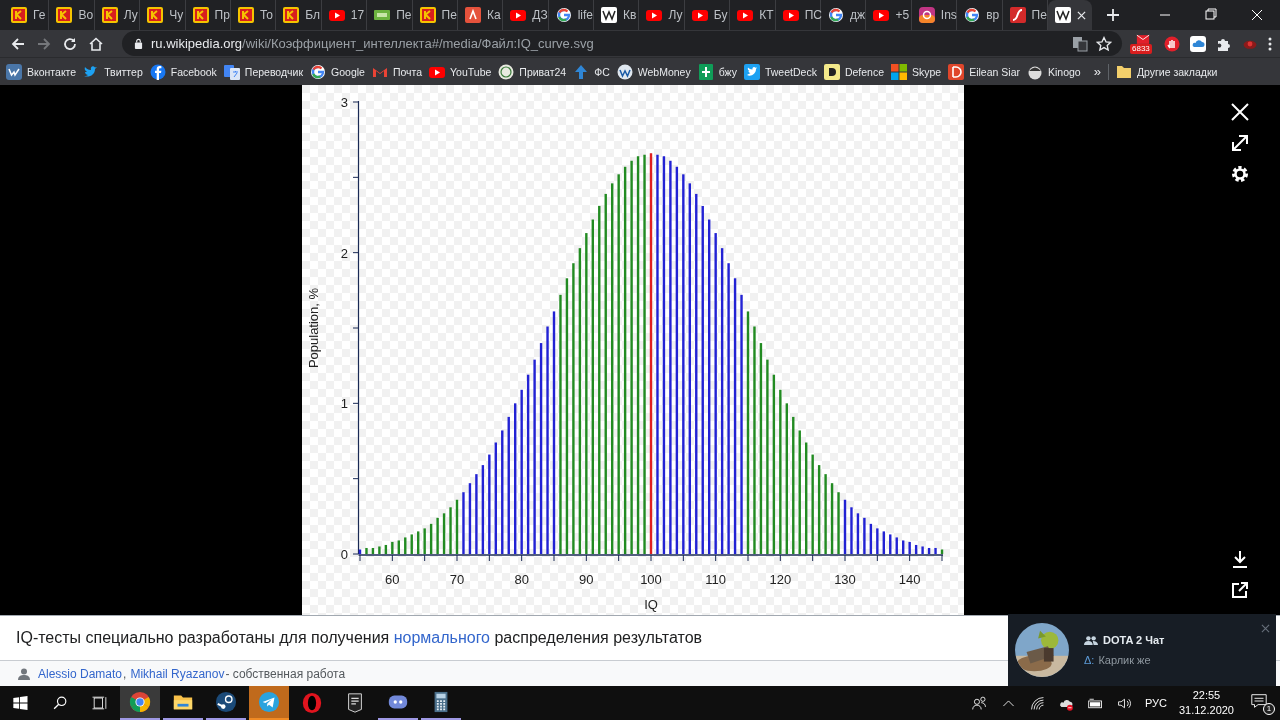 The height and width of the screenshot is (720, 1280). What do you see at coordinates (397, 71) in the screenshot?
I see `bookmark: Почта` at bounding box center [397, 71].